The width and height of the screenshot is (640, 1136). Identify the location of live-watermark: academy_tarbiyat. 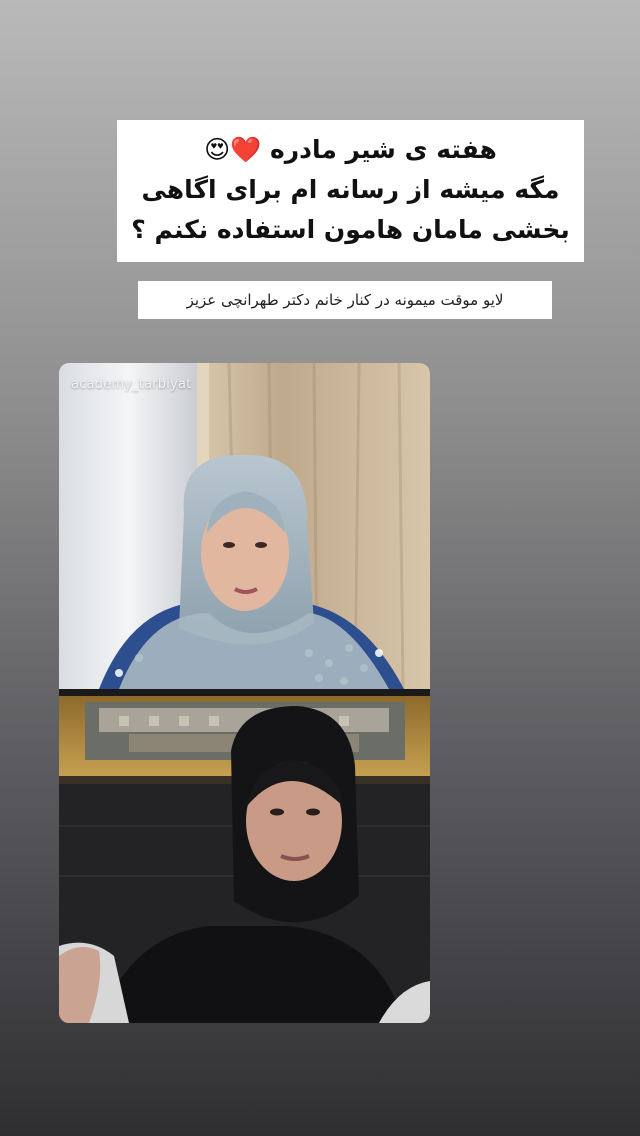
(131, 384).